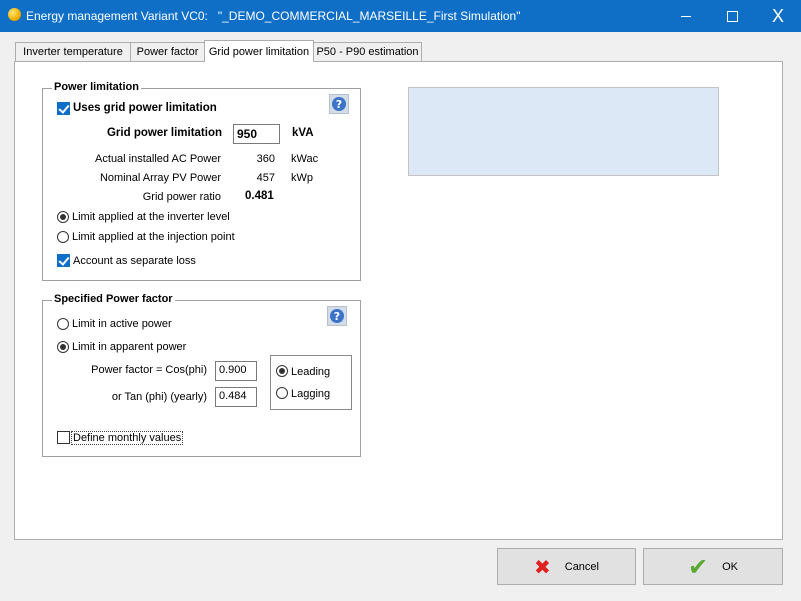 The width and height of the screenshot is (801, 601). Describe the element at coordinates (236, 371) in the screenshot. I see `cos-phi-input: 0.900` at that location.